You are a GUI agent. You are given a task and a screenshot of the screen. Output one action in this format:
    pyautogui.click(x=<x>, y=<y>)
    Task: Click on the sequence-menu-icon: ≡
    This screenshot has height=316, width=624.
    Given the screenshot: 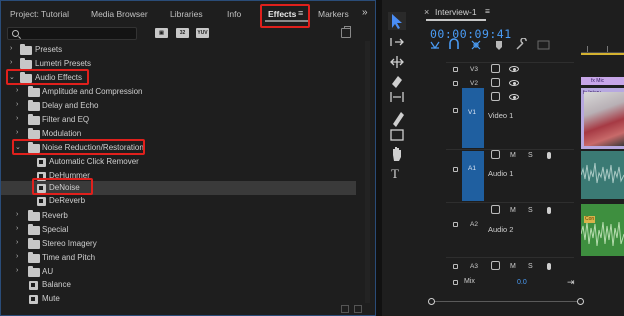 What is the action you would take?
    pyautogui.click(x=487, y=11)
    